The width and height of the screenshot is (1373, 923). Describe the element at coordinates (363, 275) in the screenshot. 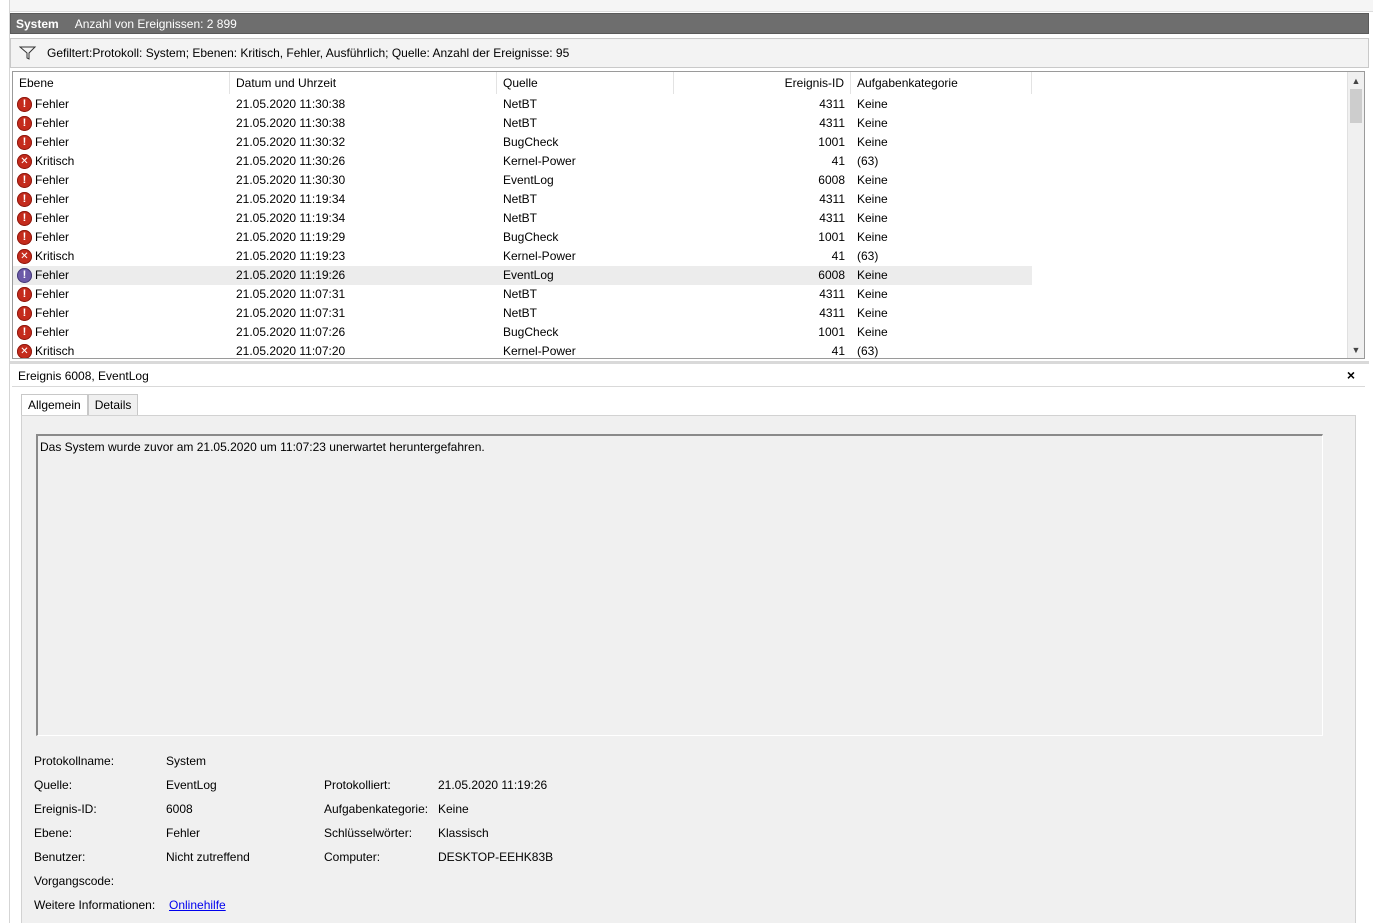

I see `cell-date: 21.05.2020 11:19:26` at that location.